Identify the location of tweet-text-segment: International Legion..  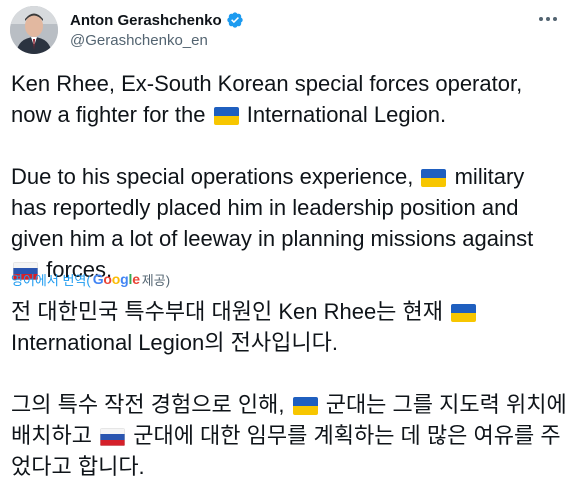
(346, 114).